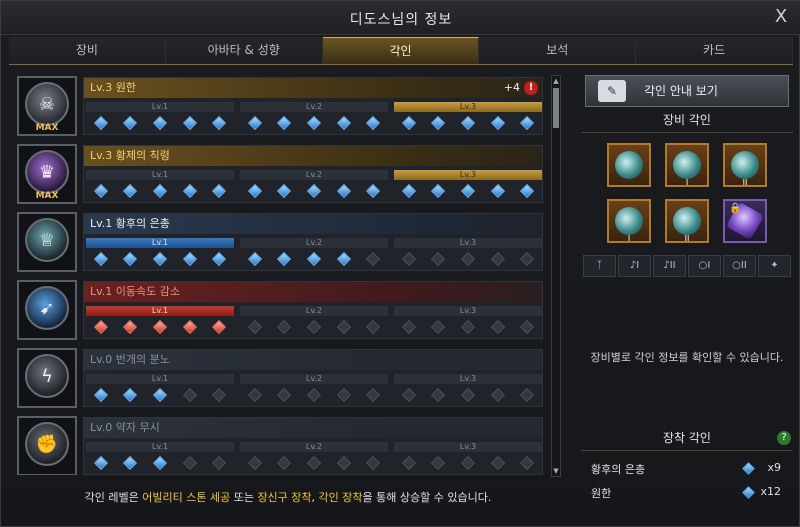 This screenshot has width=800, height=527. What do you see at coordinates (743, 265) in the screenshot?
I see `filter-roman: II` at bounding box center [743, 265].